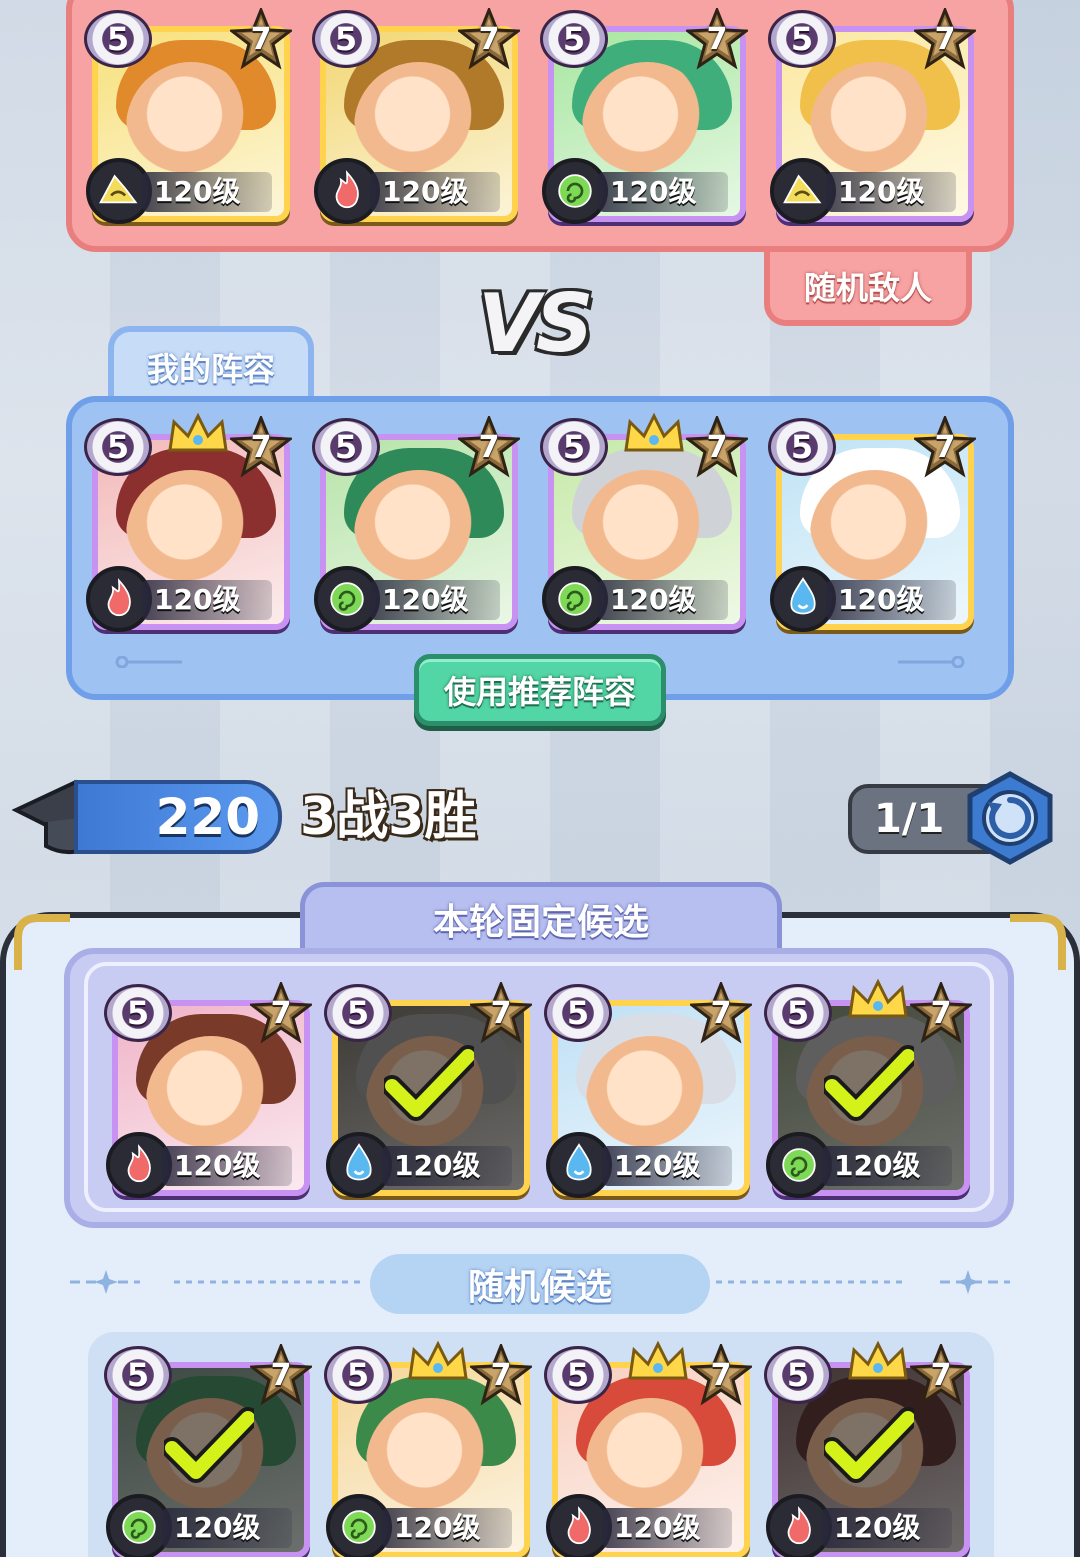  What do you see at coordinates (1038, 942) in the screenshot?
I see `corner-ornament-right-icon` at bounding box center [1038, 942].